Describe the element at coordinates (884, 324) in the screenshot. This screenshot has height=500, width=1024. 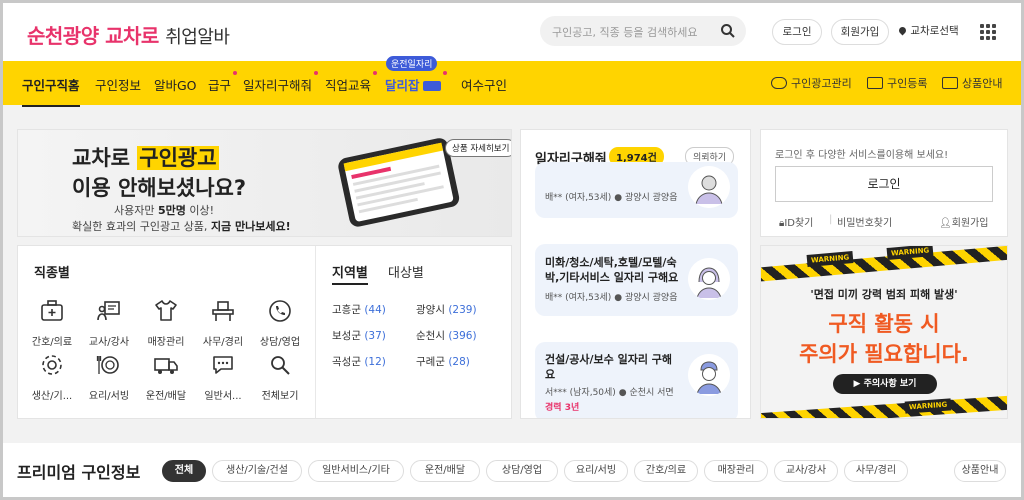
I see `warning-headline-1: 구직 활동 시` at that location.